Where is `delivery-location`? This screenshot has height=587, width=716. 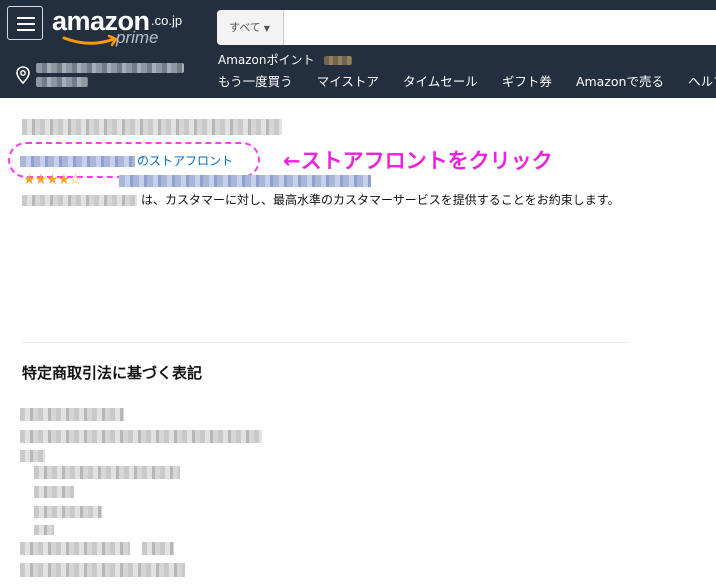
delivery-location is located at coordinates (100, 76).